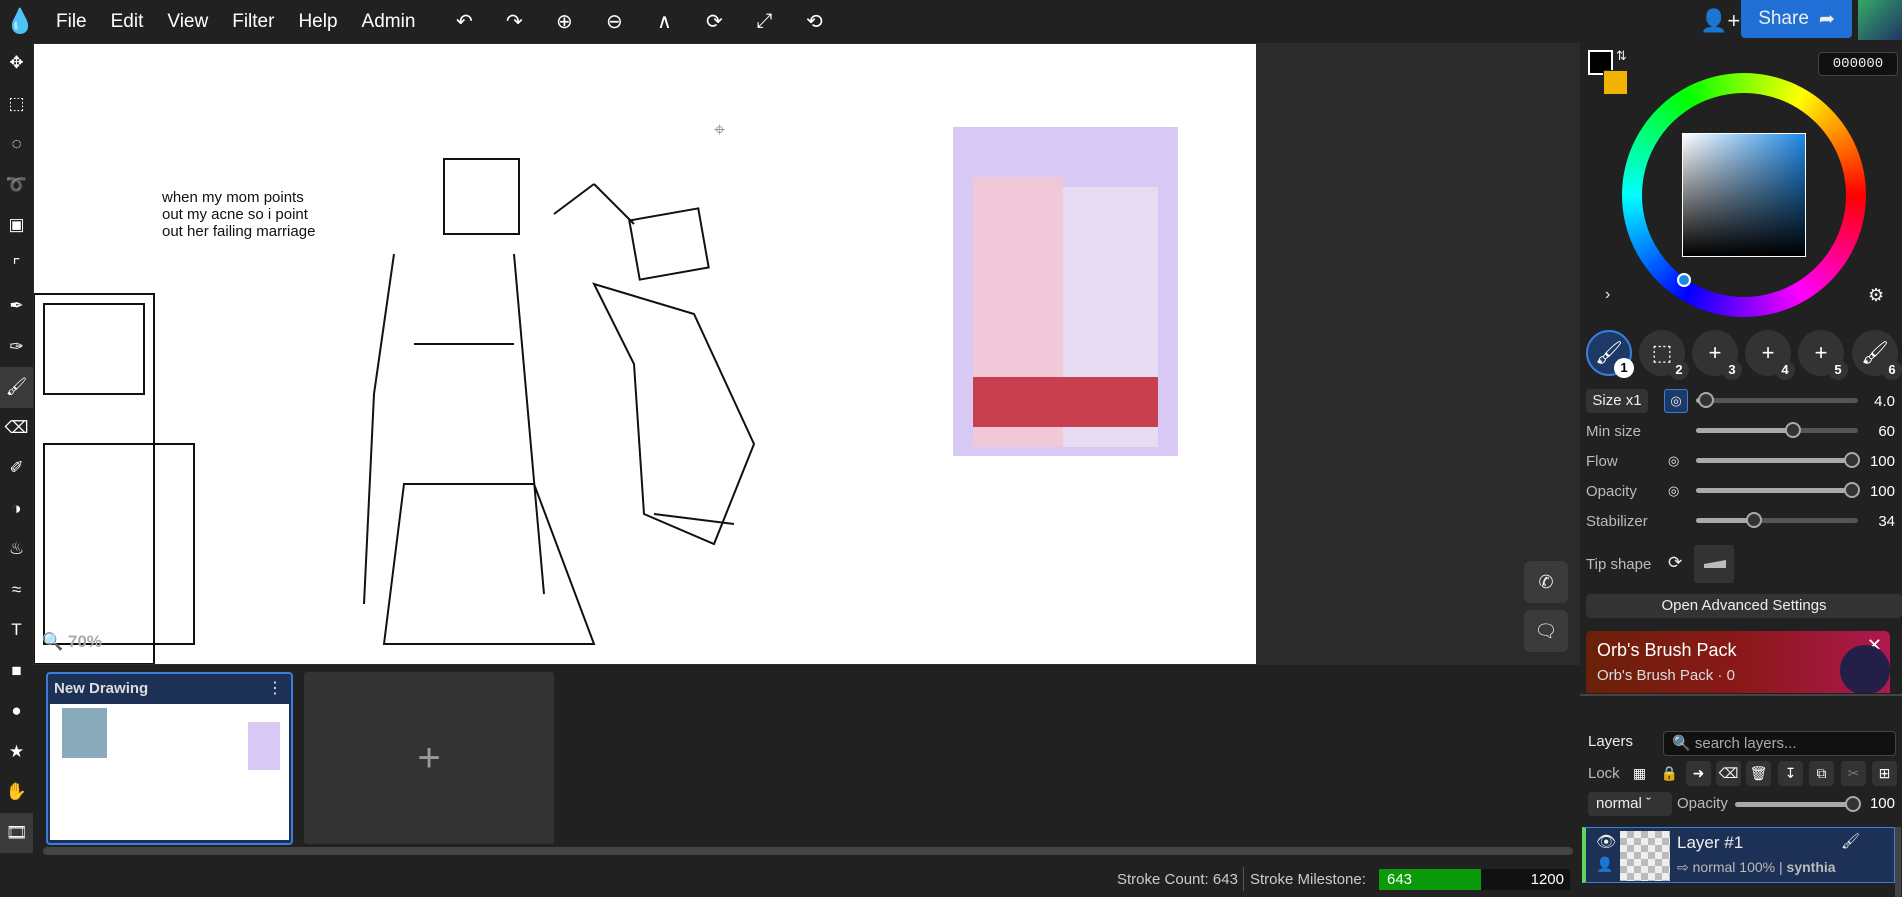 This screenshot has height=897, width=1902. I want to click on merge-down-icon: ↧, so click(1790, 773).